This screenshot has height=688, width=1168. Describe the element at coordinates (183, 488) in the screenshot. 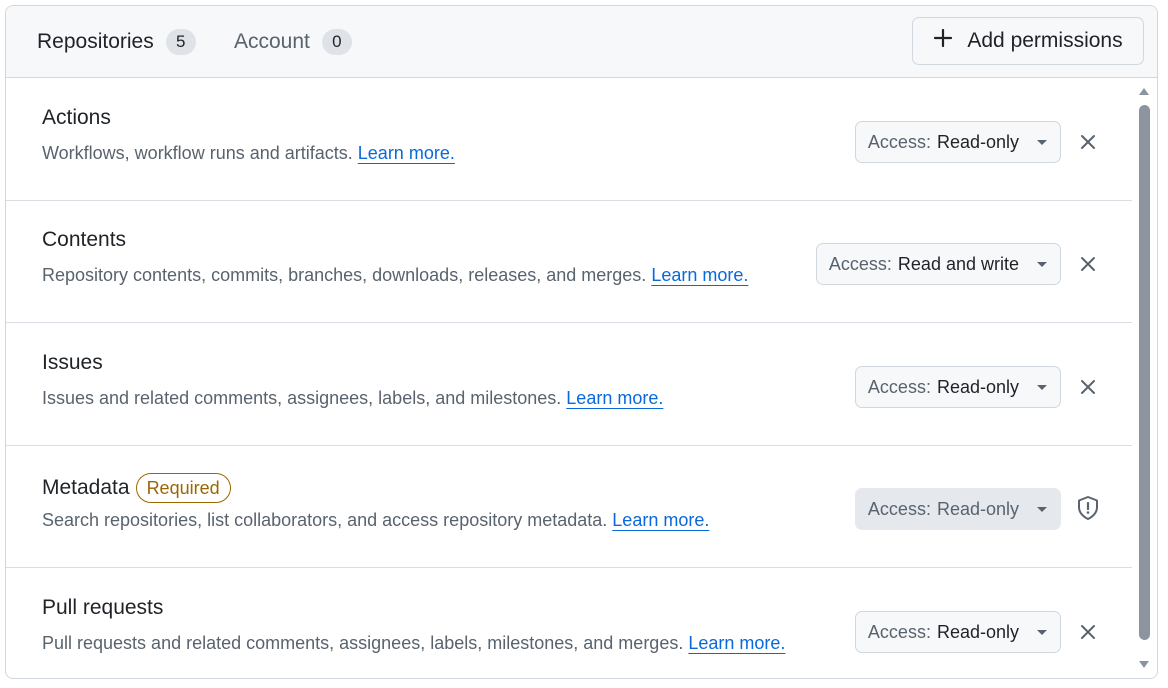

I see `required-badge: Required` at that location.